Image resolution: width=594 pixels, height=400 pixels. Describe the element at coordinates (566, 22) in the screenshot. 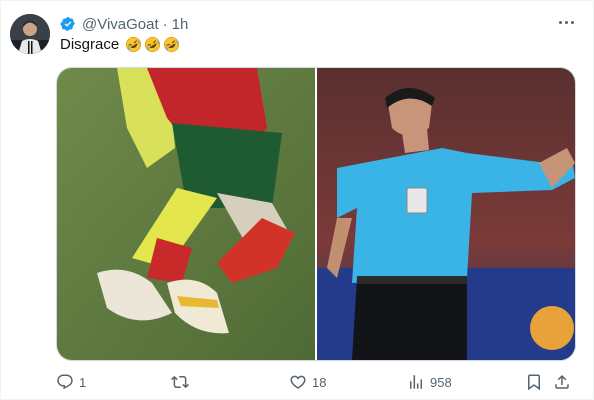

I see `more-options-icon` at that location.